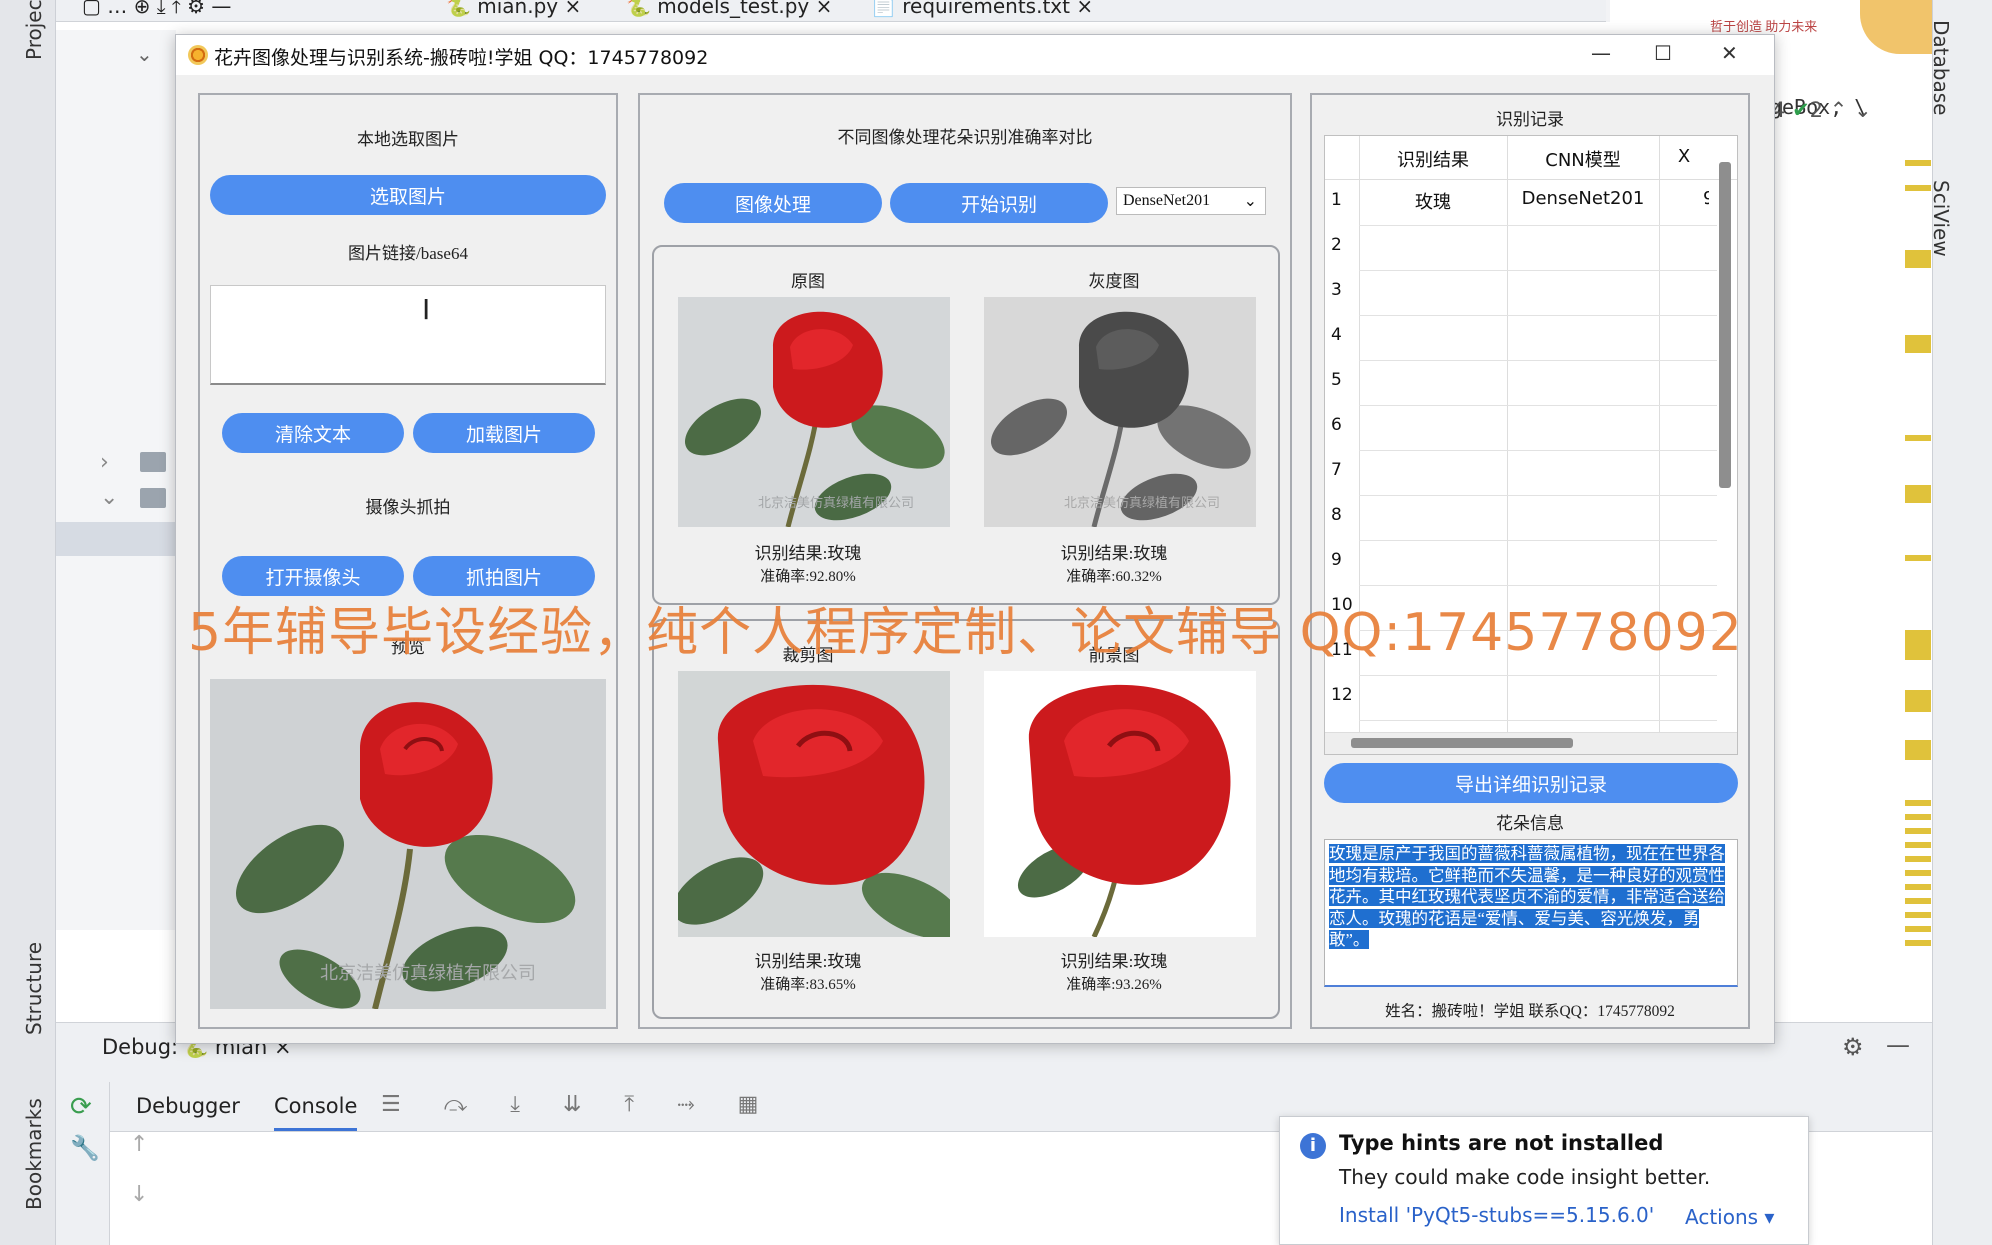 This screenshot has height=1245, width=1992. What do you see at coordinates (408, 195) in the screenshot?
I see `select-image-button: 选取图片` at bounding box center [408, 195].